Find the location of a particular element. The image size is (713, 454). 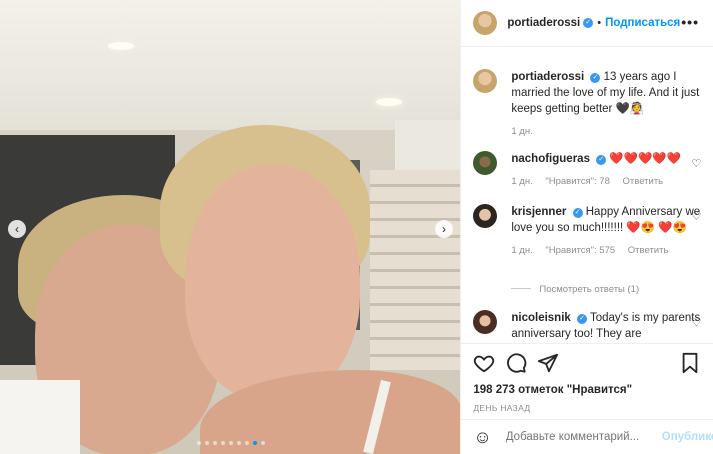

author-username: portiaderossi is located at coordinates (543, 23).